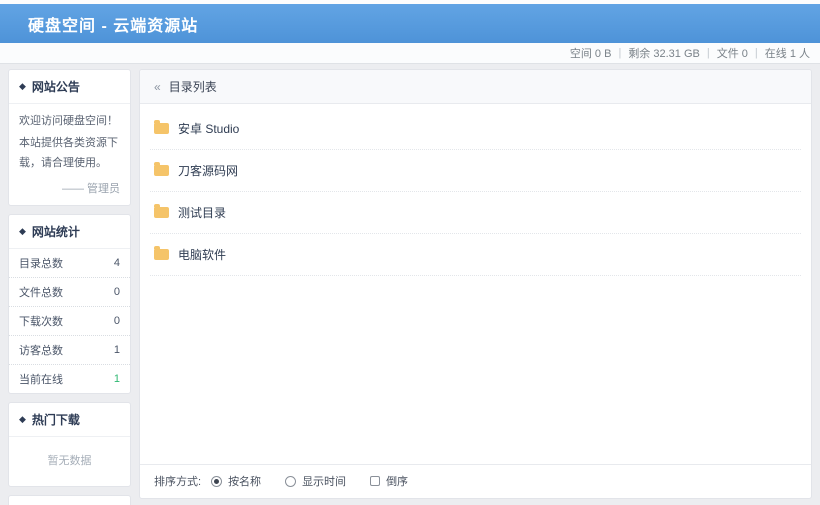  Describe the element at coordinates (116, 349) in the screenshot. I see `stat-value: 1` at that location.